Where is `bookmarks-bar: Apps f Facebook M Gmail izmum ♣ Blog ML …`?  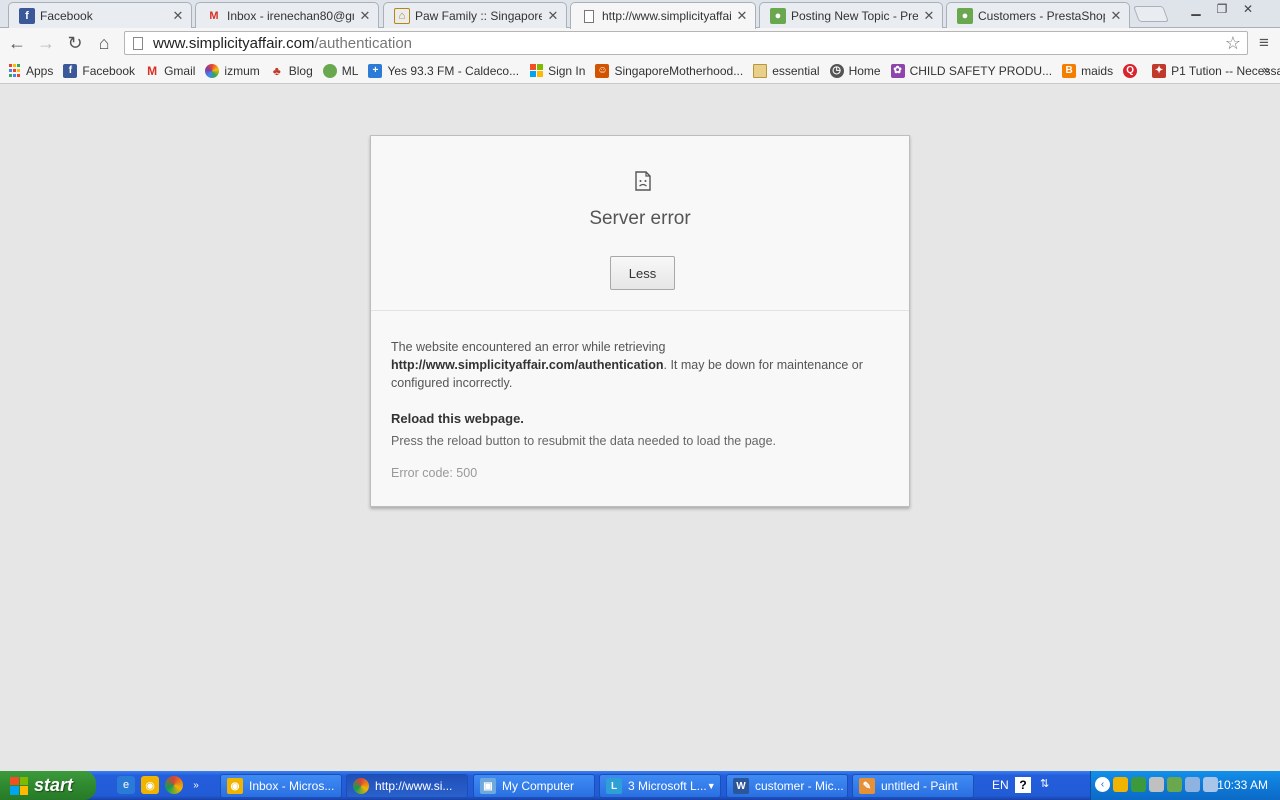
bookmarks-bar: Apps f Facebook M Gmail izmum ♣ Blog ML … is located at coordinates (640, 71).